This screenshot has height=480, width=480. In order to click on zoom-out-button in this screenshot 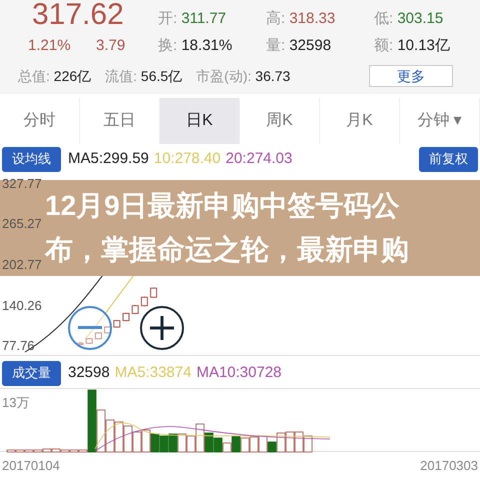, I will do `click(90, 328)`.